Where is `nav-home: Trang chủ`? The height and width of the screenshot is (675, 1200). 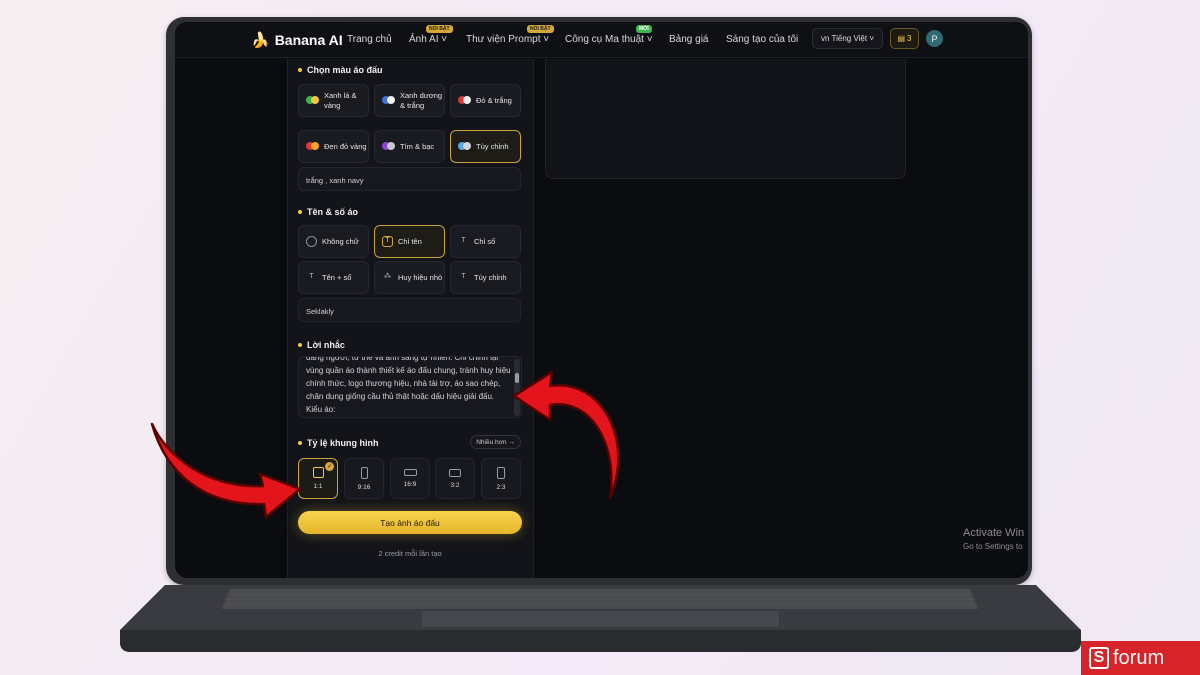
nav-home: Trang chủ is located at coordinates (369, 39).